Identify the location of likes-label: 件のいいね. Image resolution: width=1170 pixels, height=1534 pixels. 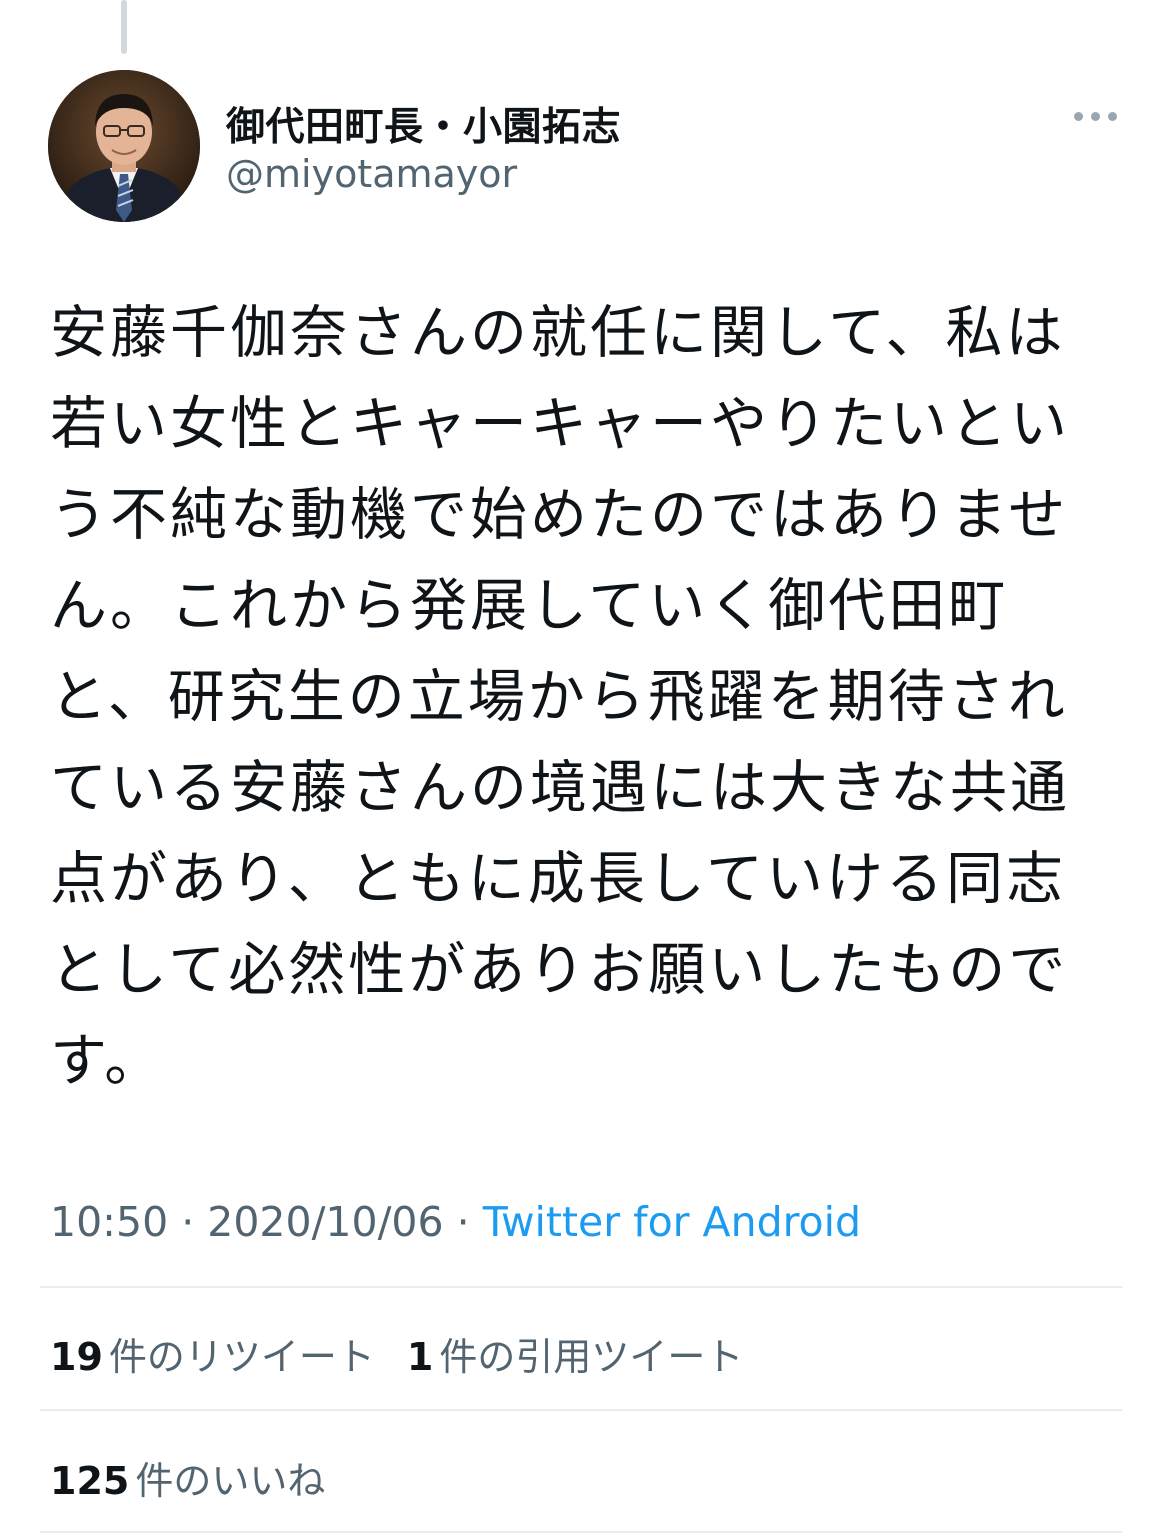
(230, 1481).